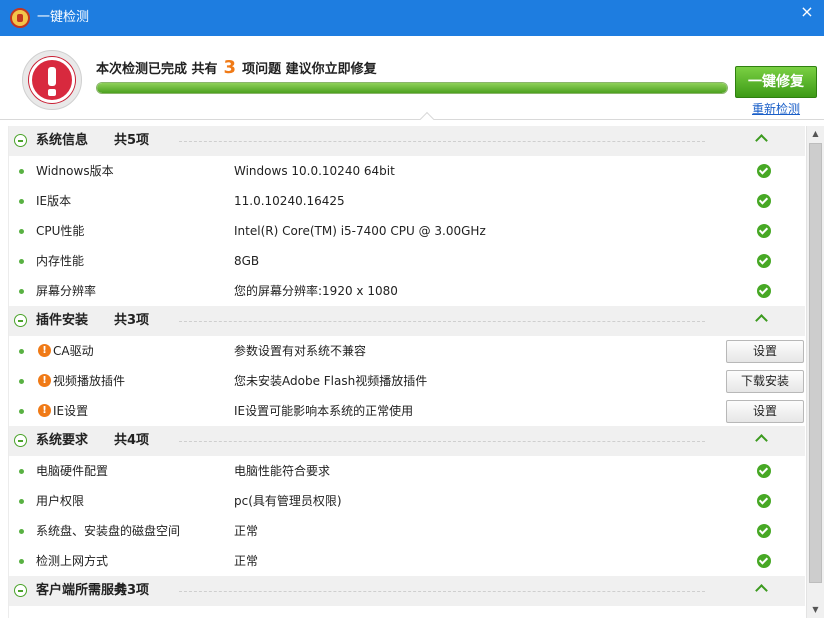 Image resolution: width=824 pixels, height=618 pixels. Describe the element at coordinates (157, 69) in the screenshot. I see `summary-prefix: 本次检测已完成 共有` at that location.